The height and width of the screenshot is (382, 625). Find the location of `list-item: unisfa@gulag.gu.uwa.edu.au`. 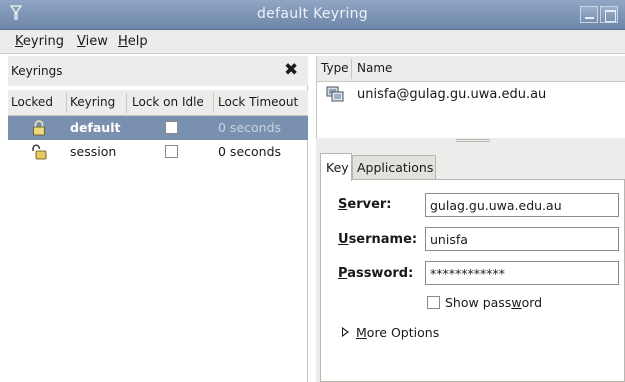

list-item: unisfa@gulag.gu.uwa.edu.au is located at coordinates (471, 95).